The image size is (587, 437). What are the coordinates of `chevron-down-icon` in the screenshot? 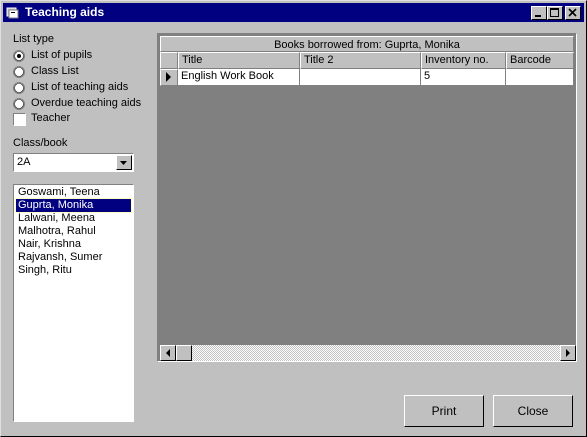 It's located at (123, 163).